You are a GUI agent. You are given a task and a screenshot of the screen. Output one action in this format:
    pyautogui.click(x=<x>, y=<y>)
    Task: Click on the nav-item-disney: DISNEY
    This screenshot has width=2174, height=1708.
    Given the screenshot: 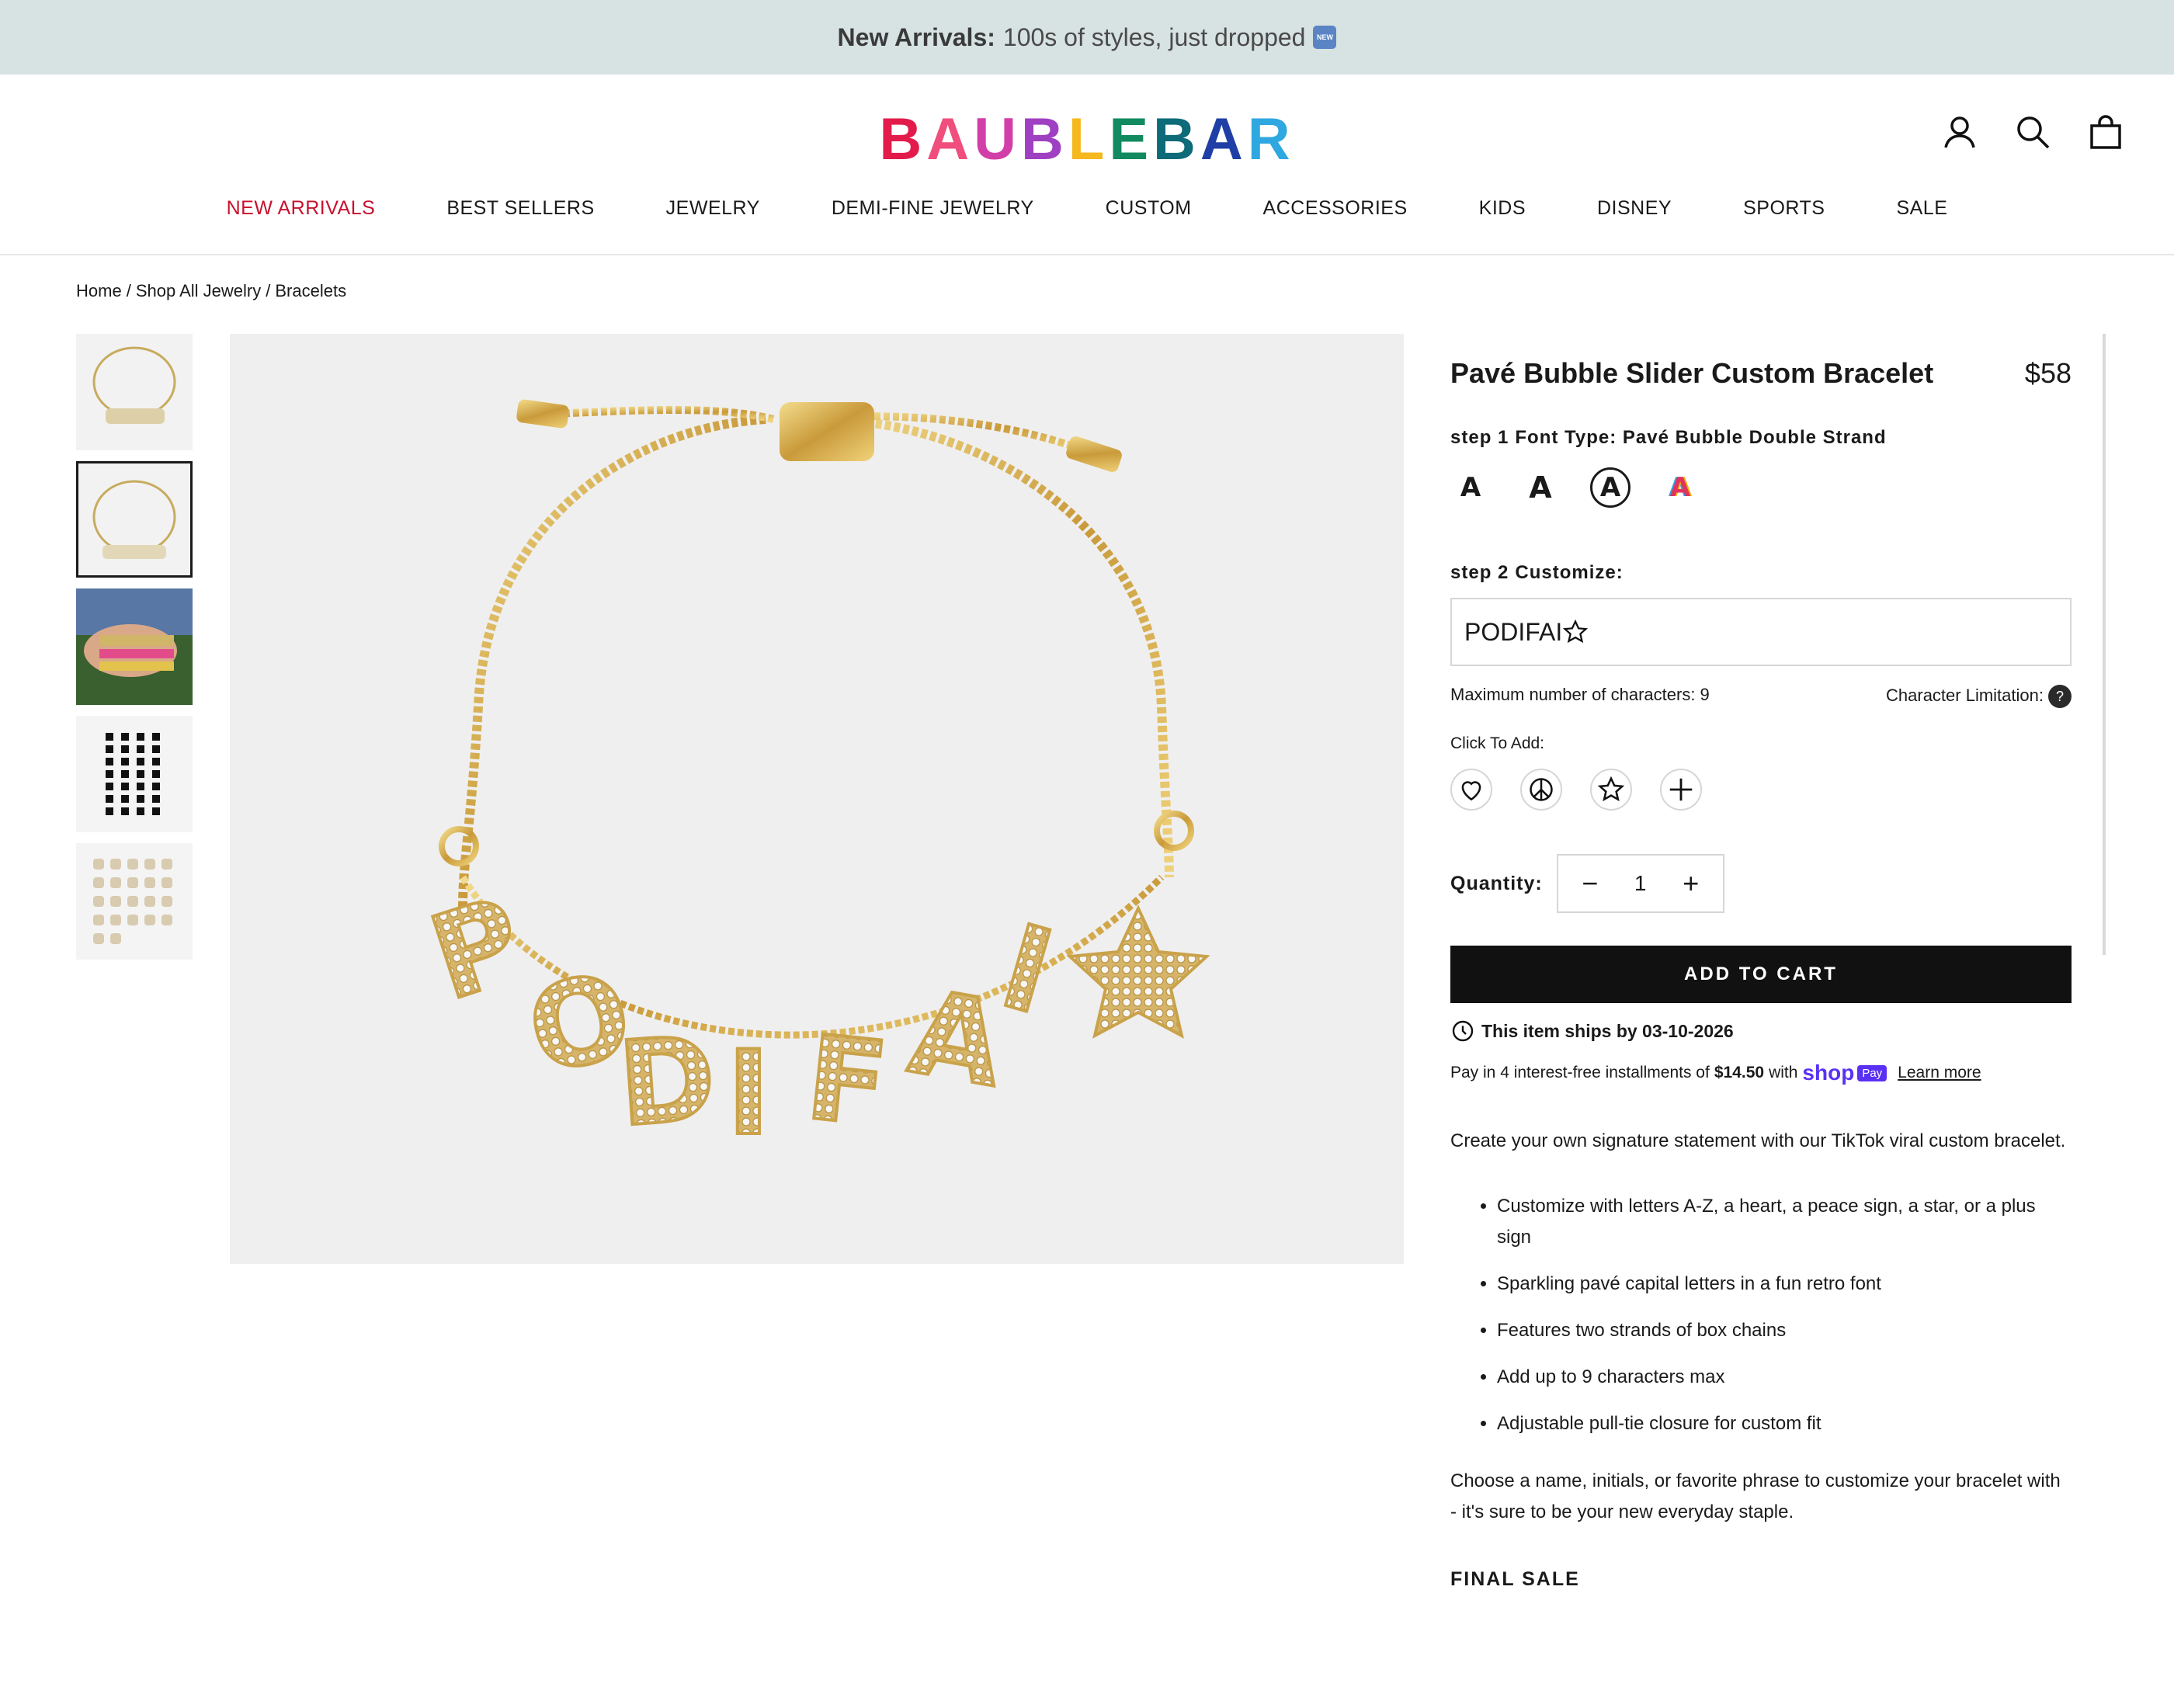 What is the action you would take?
    pyautogui.click(x=1635, y=208)
    